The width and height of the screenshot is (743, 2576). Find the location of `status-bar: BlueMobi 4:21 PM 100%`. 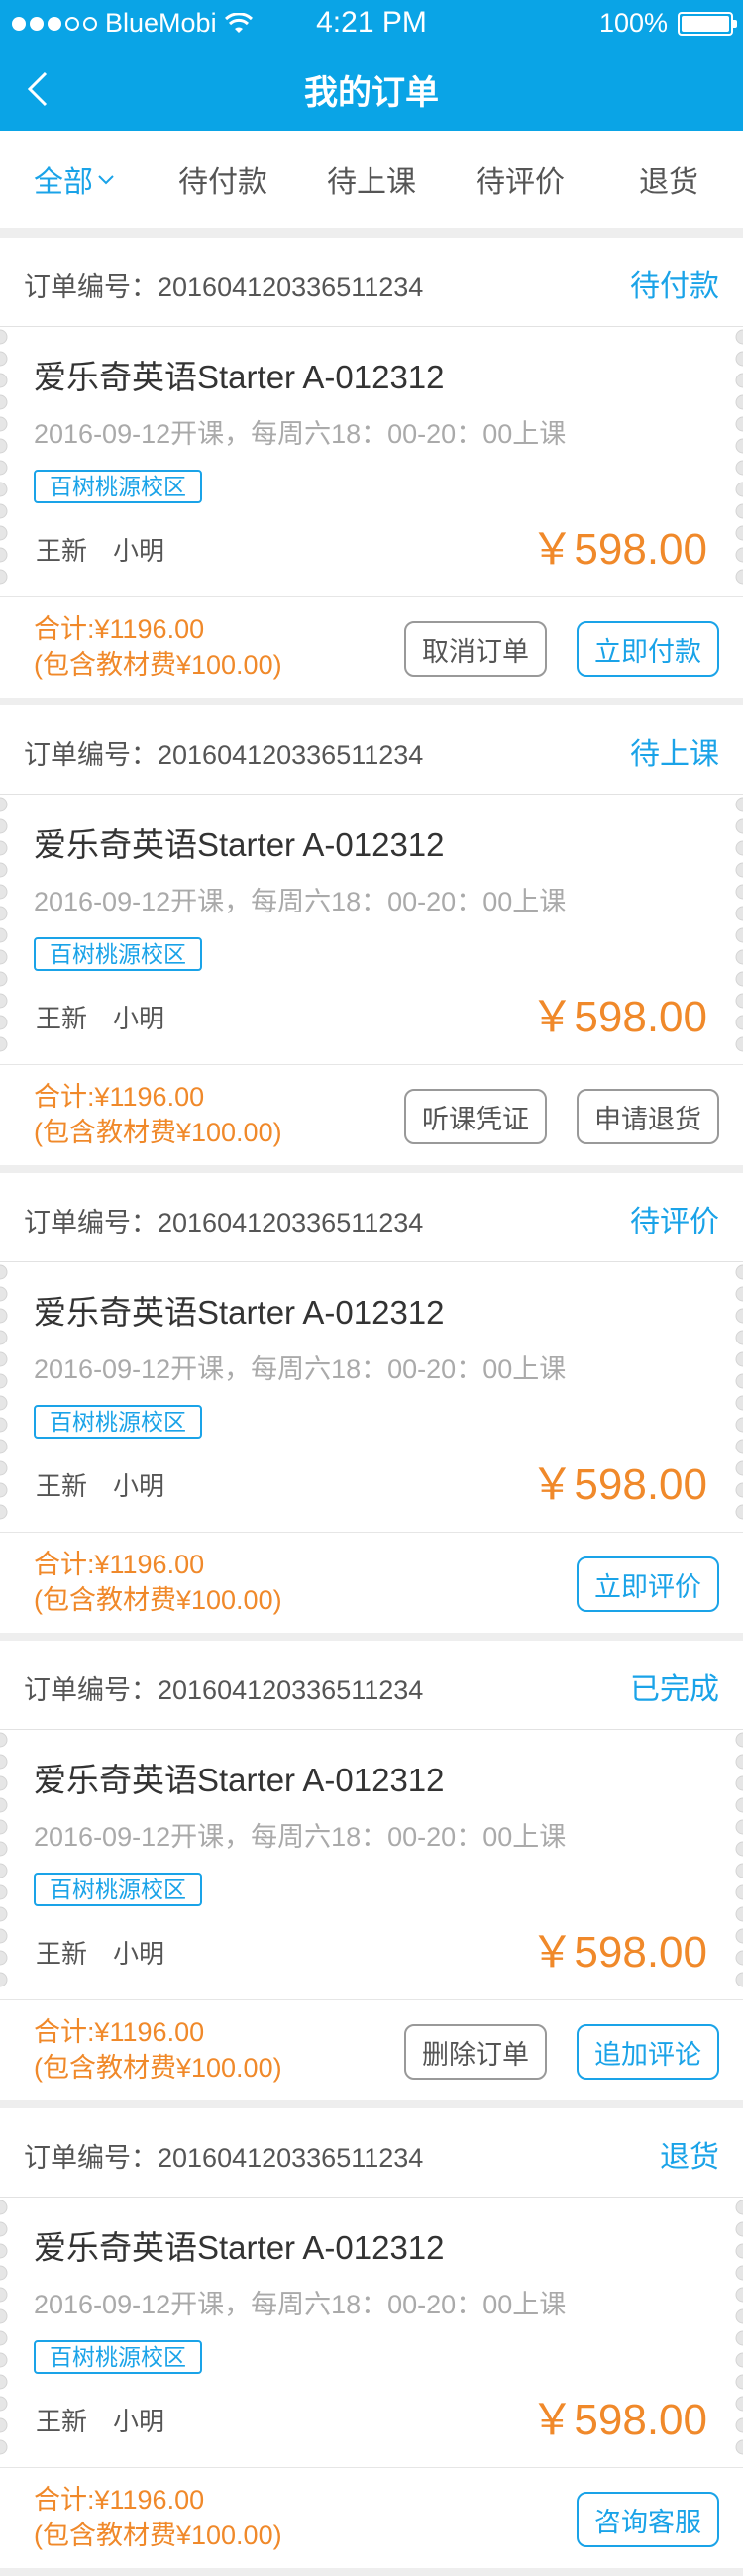

status-bar: BlueMobi 4:21 PM 100% is located at coordinates (371, 24).